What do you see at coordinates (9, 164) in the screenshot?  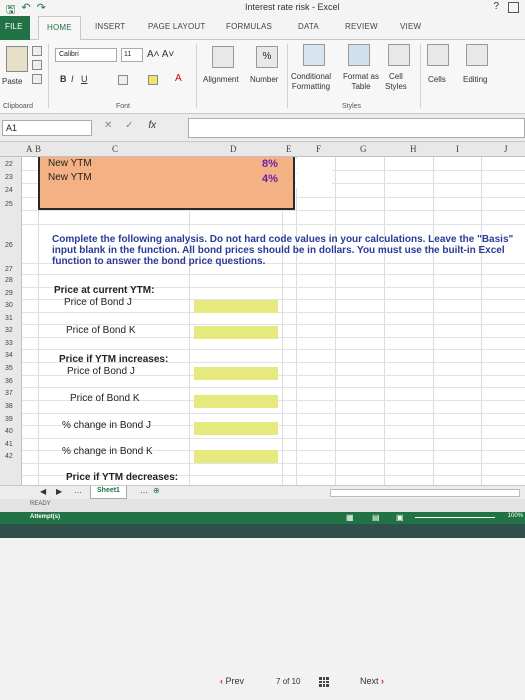 I see `row-header-22: 22` at bounding box center [9, 164].